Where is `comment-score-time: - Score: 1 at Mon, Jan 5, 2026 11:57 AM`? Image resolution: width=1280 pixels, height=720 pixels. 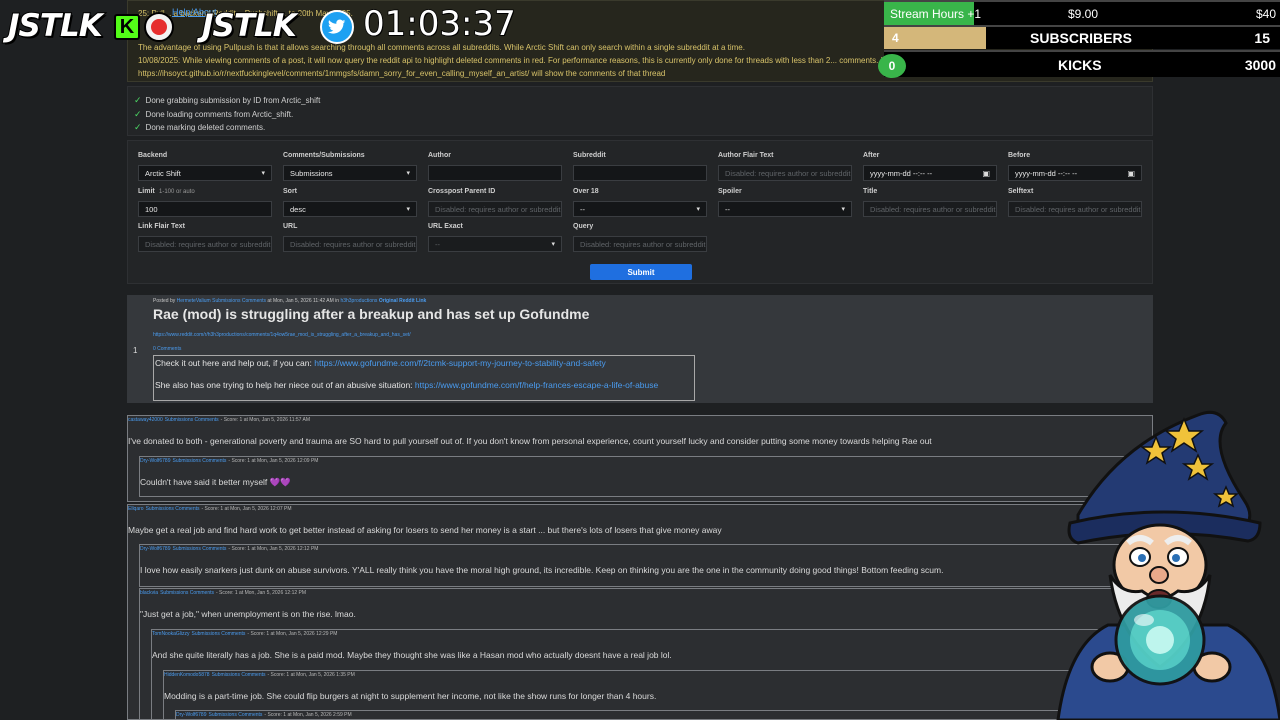
comment-score-time: - Score: 1 at Mon, Jan 5, 2026 11:57 AM is located at coordinates (265, 420).